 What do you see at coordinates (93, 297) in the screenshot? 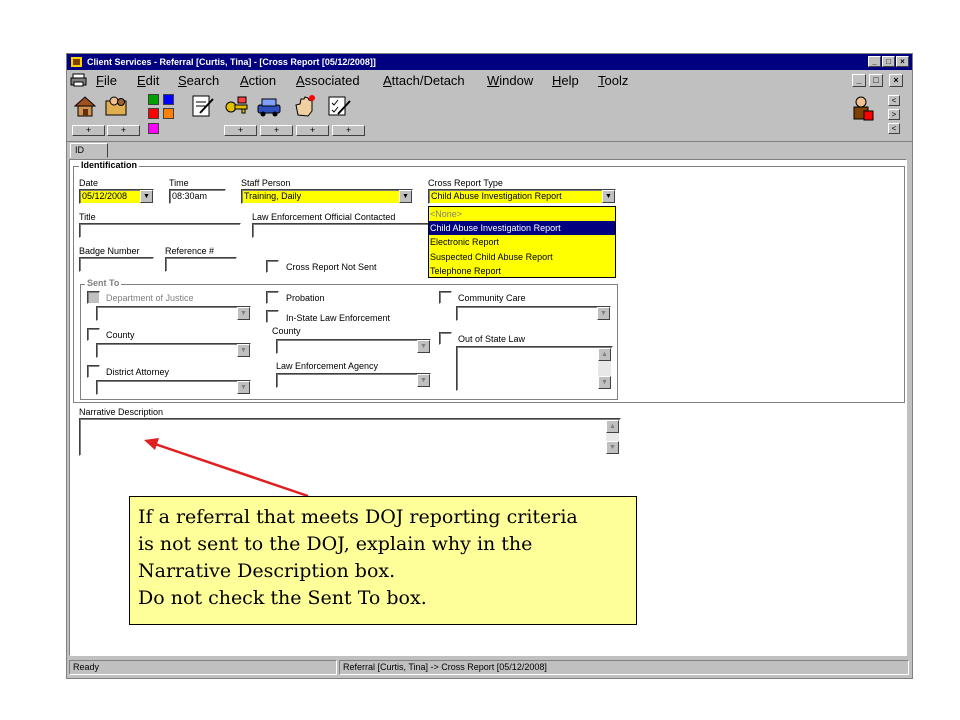
I see `department-of-justice-checkbox` at bounding box center [93, 297].